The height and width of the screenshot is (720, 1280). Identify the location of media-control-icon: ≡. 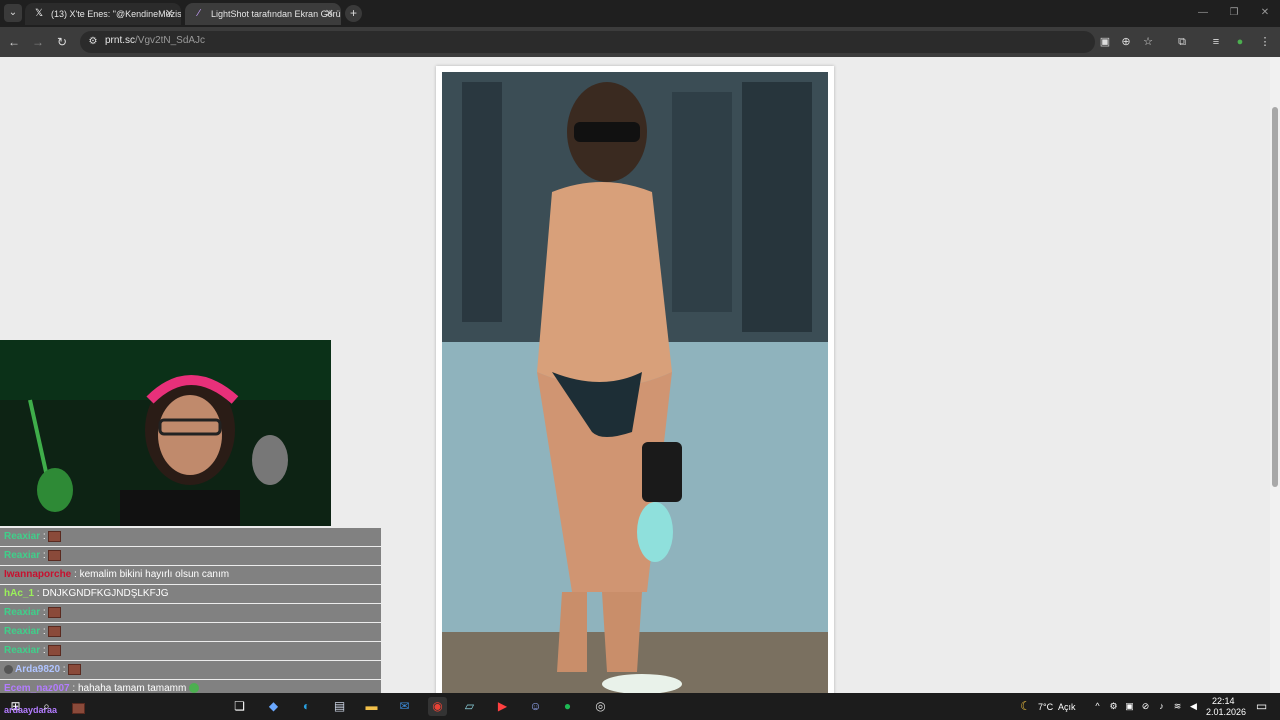
(1216, 42).